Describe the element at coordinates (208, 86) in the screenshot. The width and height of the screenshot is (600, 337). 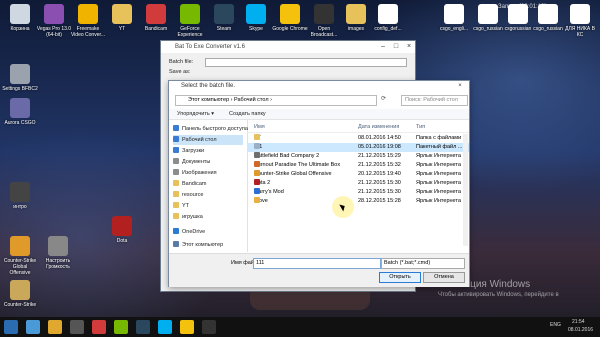
I see `dialog-title: Select the batch file.` at that location.